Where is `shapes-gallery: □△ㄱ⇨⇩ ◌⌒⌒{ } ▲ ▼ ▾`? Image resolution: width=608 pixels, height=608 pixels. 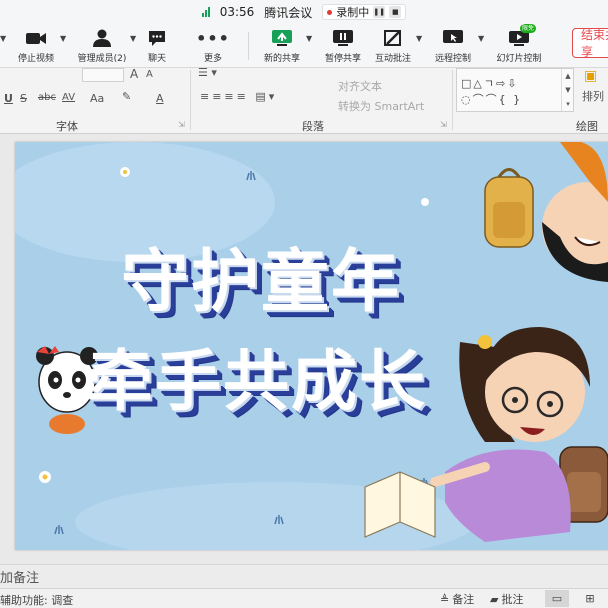 shapes-gallery: □△ㄱ⇨⇩ ◌⌒⌒{ } ▲ ▼ ▾ is located at coordinates (515, 90).